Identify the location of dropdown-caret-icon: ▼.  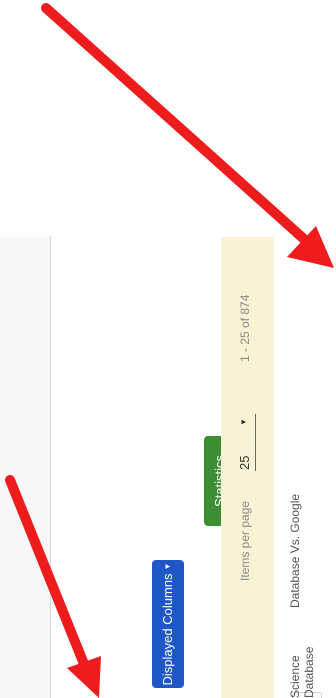
(243, 422).